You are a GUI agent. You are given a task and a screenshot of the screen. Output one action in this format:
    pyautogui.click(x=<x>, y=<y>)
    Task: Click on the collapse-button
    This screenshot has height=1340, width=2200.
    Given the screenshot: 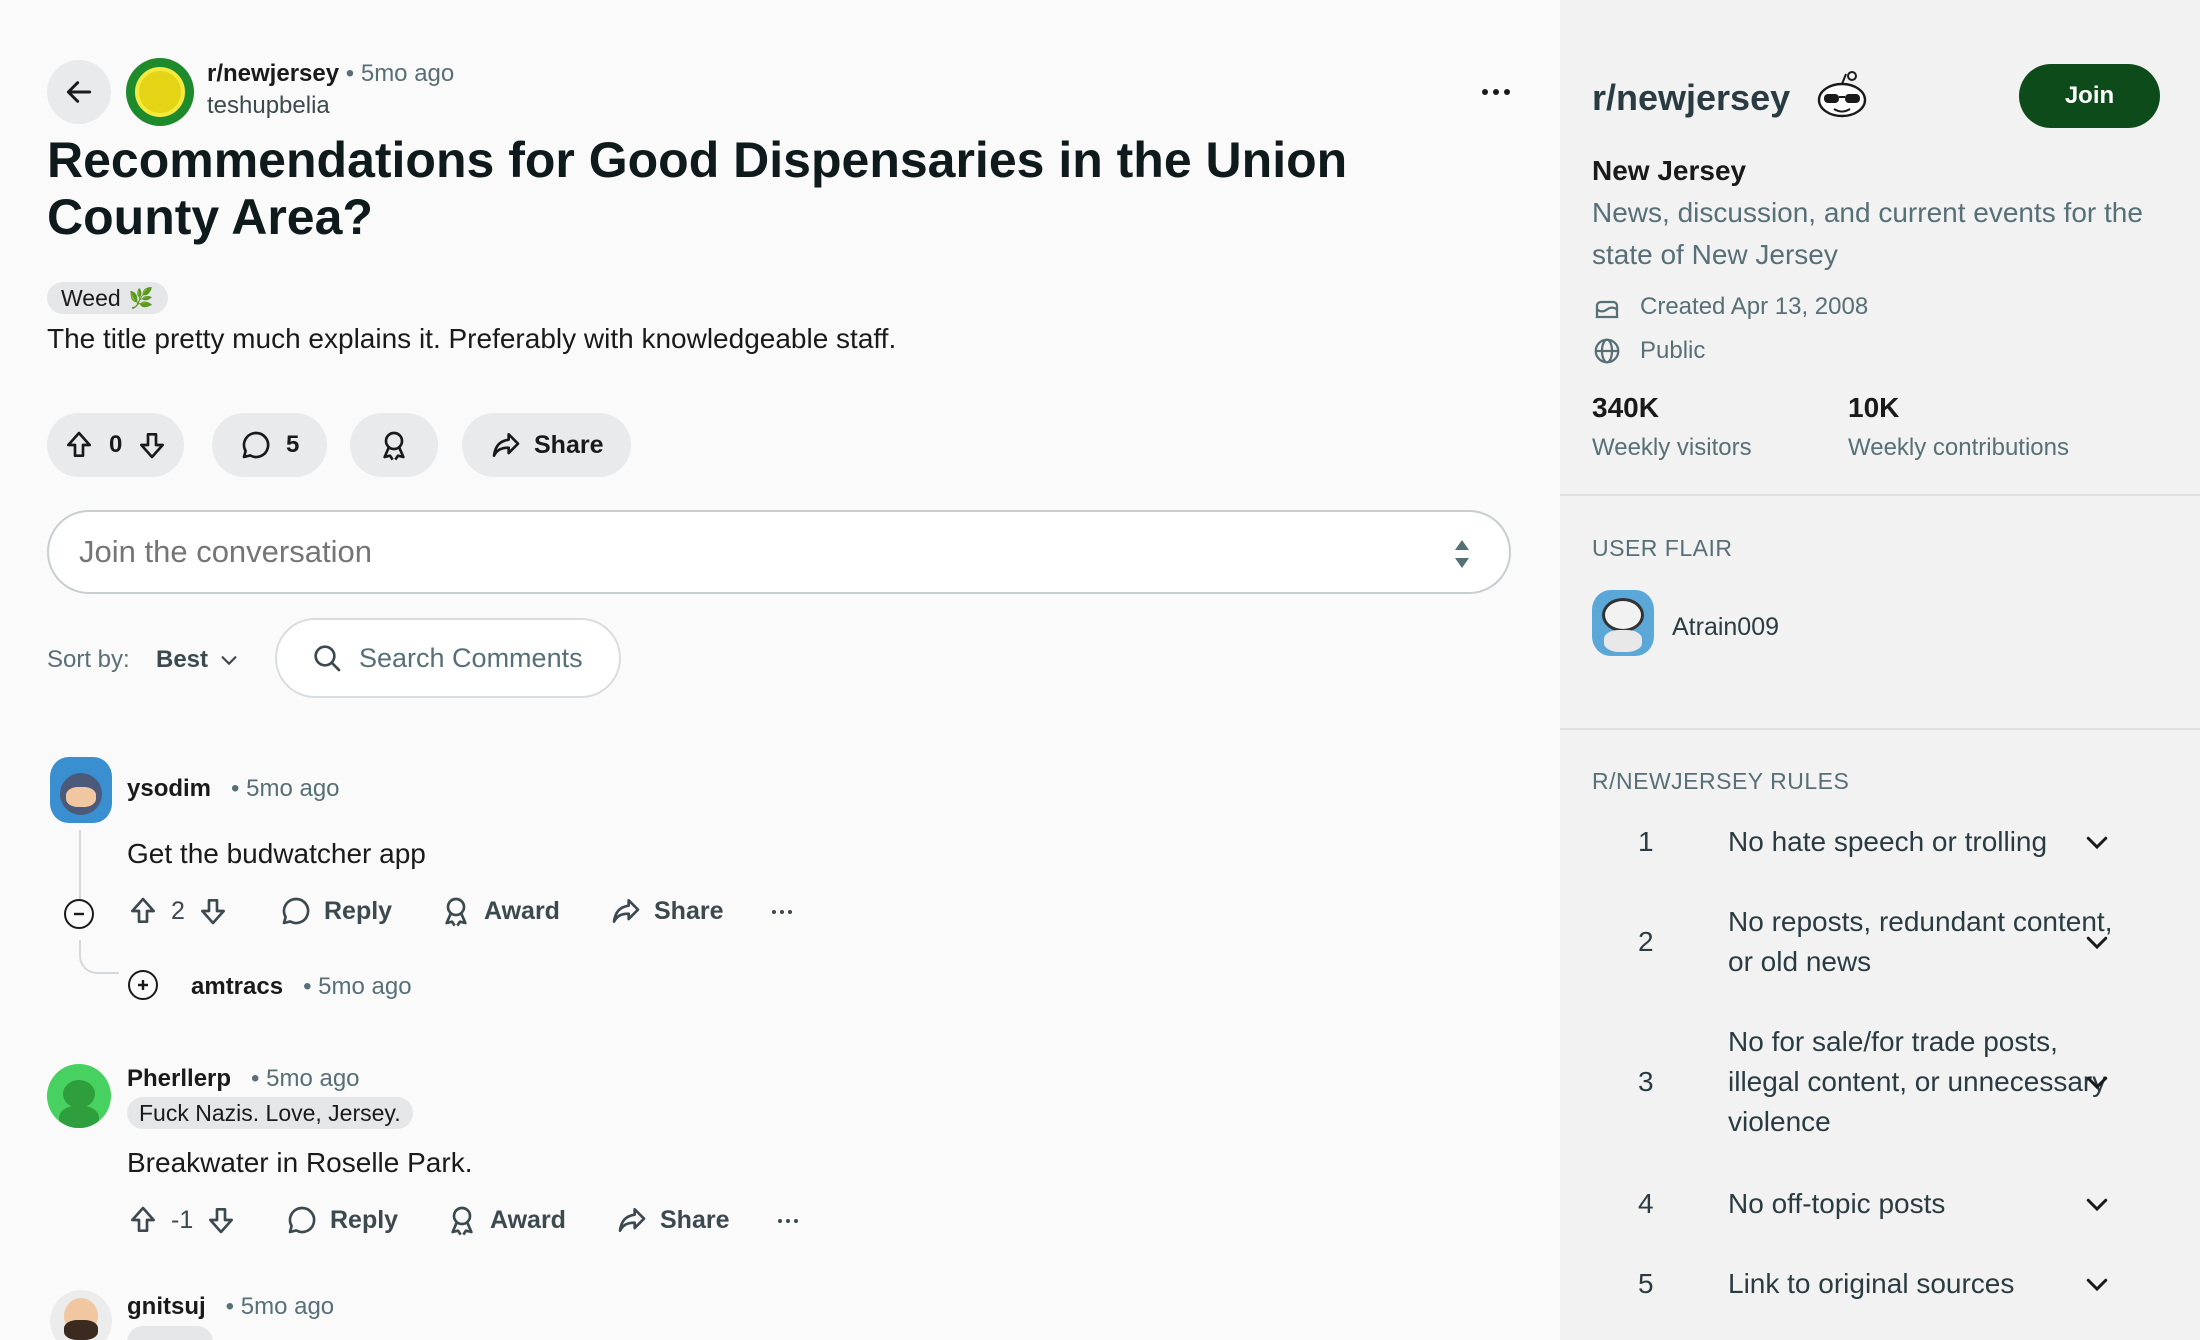 What is the action you would take?
    pyautogui.click(x=79, y=914)
    